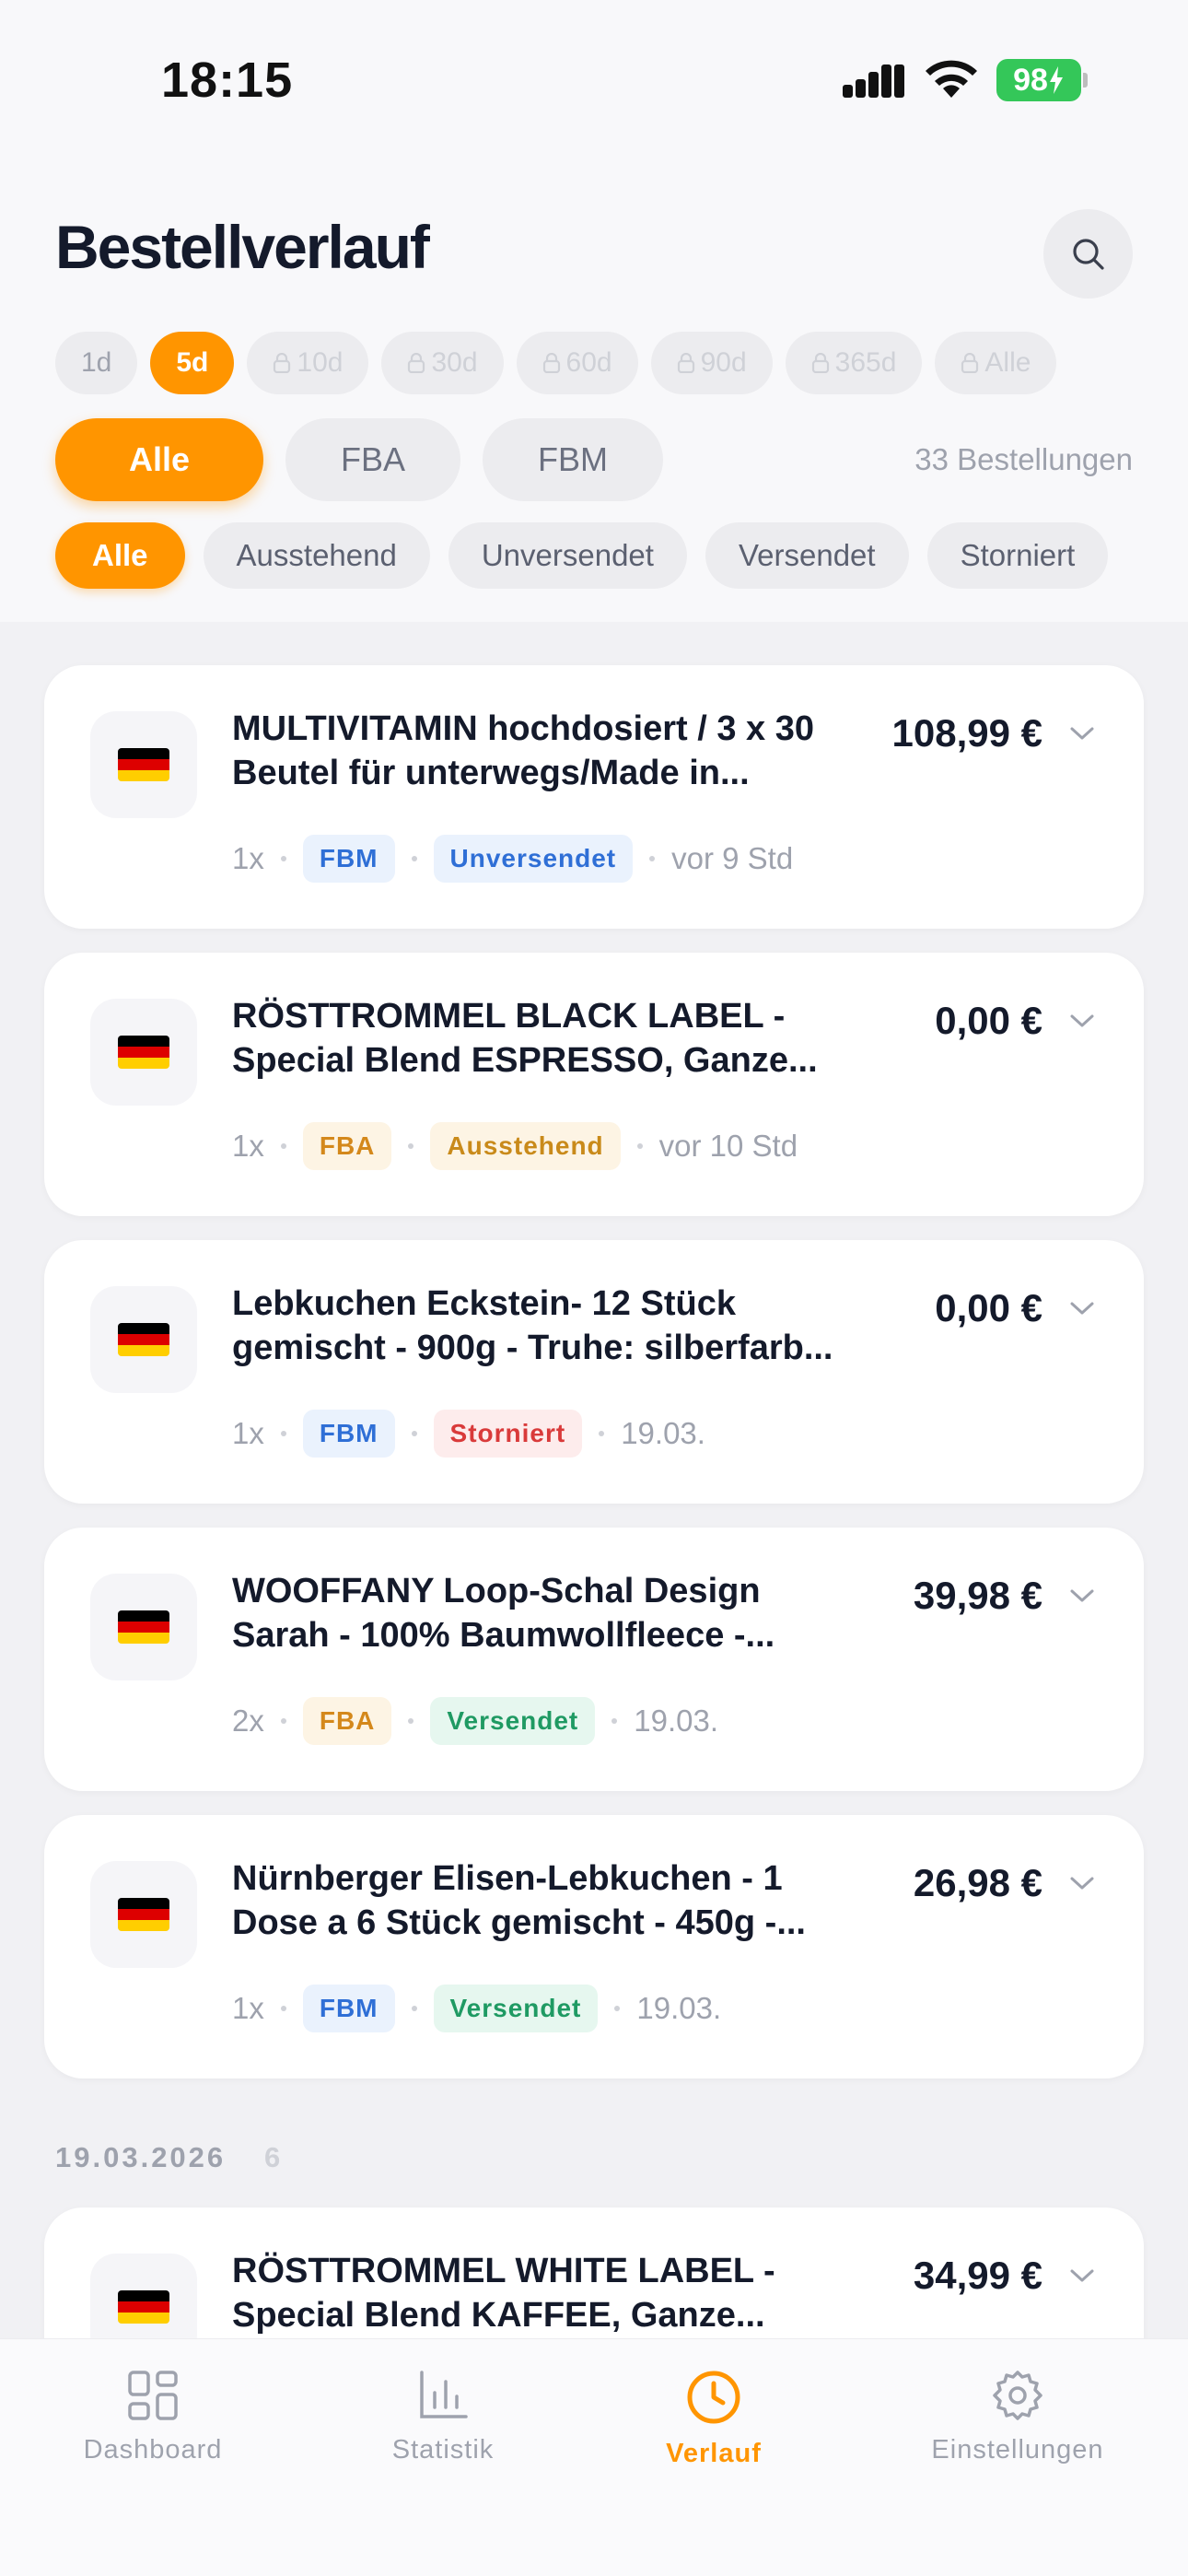 The height and width of the screenshot is (2576, 1188). Describe the element at coordinates (96, 363) in the screenshot. I see `period-1d: 1d` at that location.